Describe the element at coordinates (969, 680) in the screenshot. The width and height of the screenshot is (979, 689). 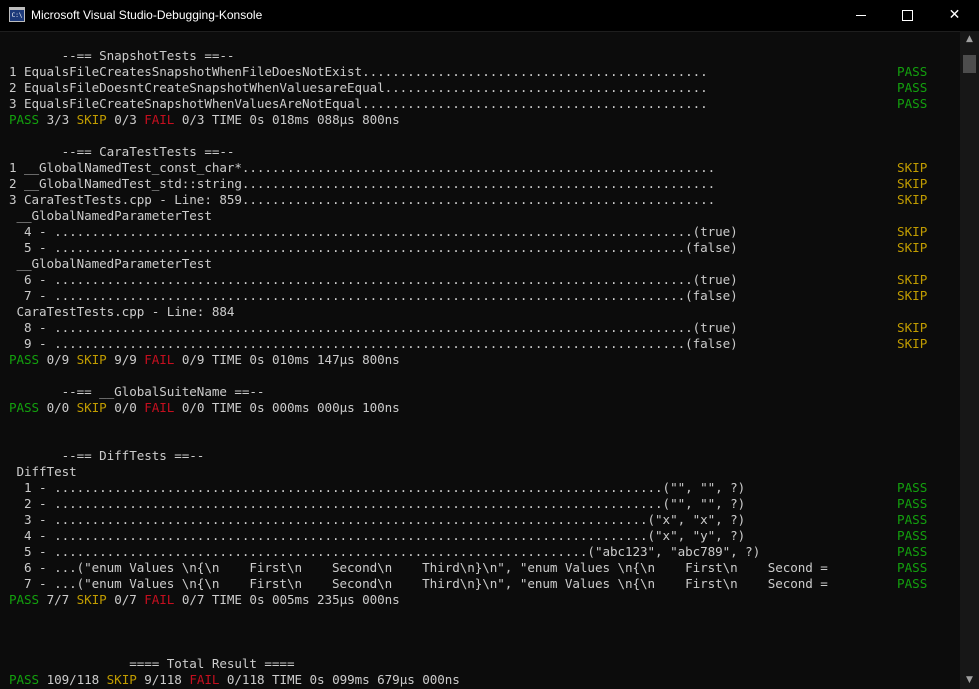
I see `scroll-down-arrow-icon: ▼` at that location.